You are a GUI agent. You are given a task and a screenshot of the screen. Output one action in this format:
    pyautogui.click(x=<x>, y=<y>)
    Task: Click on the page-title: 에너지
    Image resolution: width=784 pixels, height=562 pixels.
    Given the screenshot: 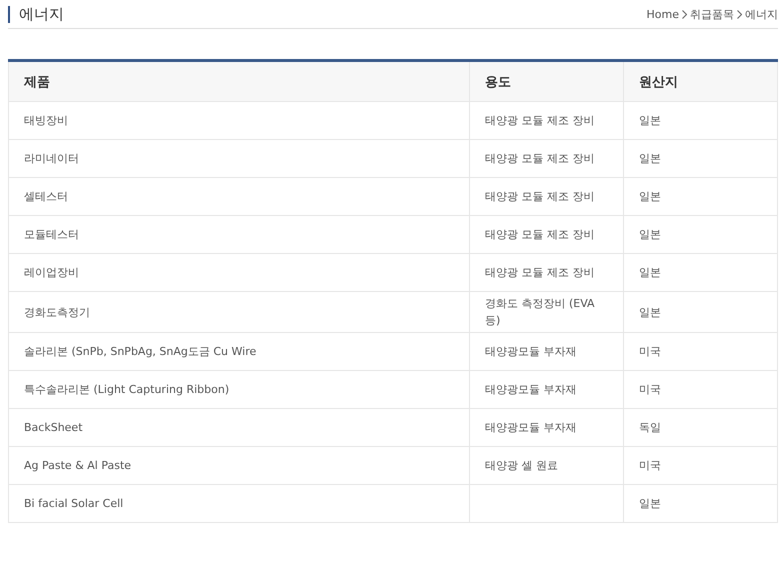 What is the action you would take?
    pyautogui.click(x=41, y=14)
    